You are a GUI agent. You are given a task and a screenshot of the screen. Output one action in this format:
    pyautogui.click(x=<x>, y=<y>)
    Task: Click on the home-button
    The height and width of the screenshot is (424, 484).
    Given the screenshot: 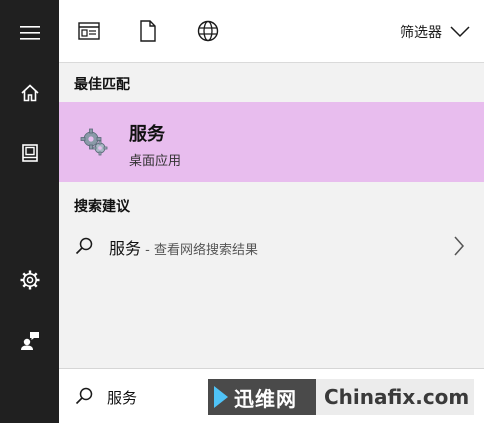 What is the action you would take?
    pyautogui.click(x=29, y=93)
    